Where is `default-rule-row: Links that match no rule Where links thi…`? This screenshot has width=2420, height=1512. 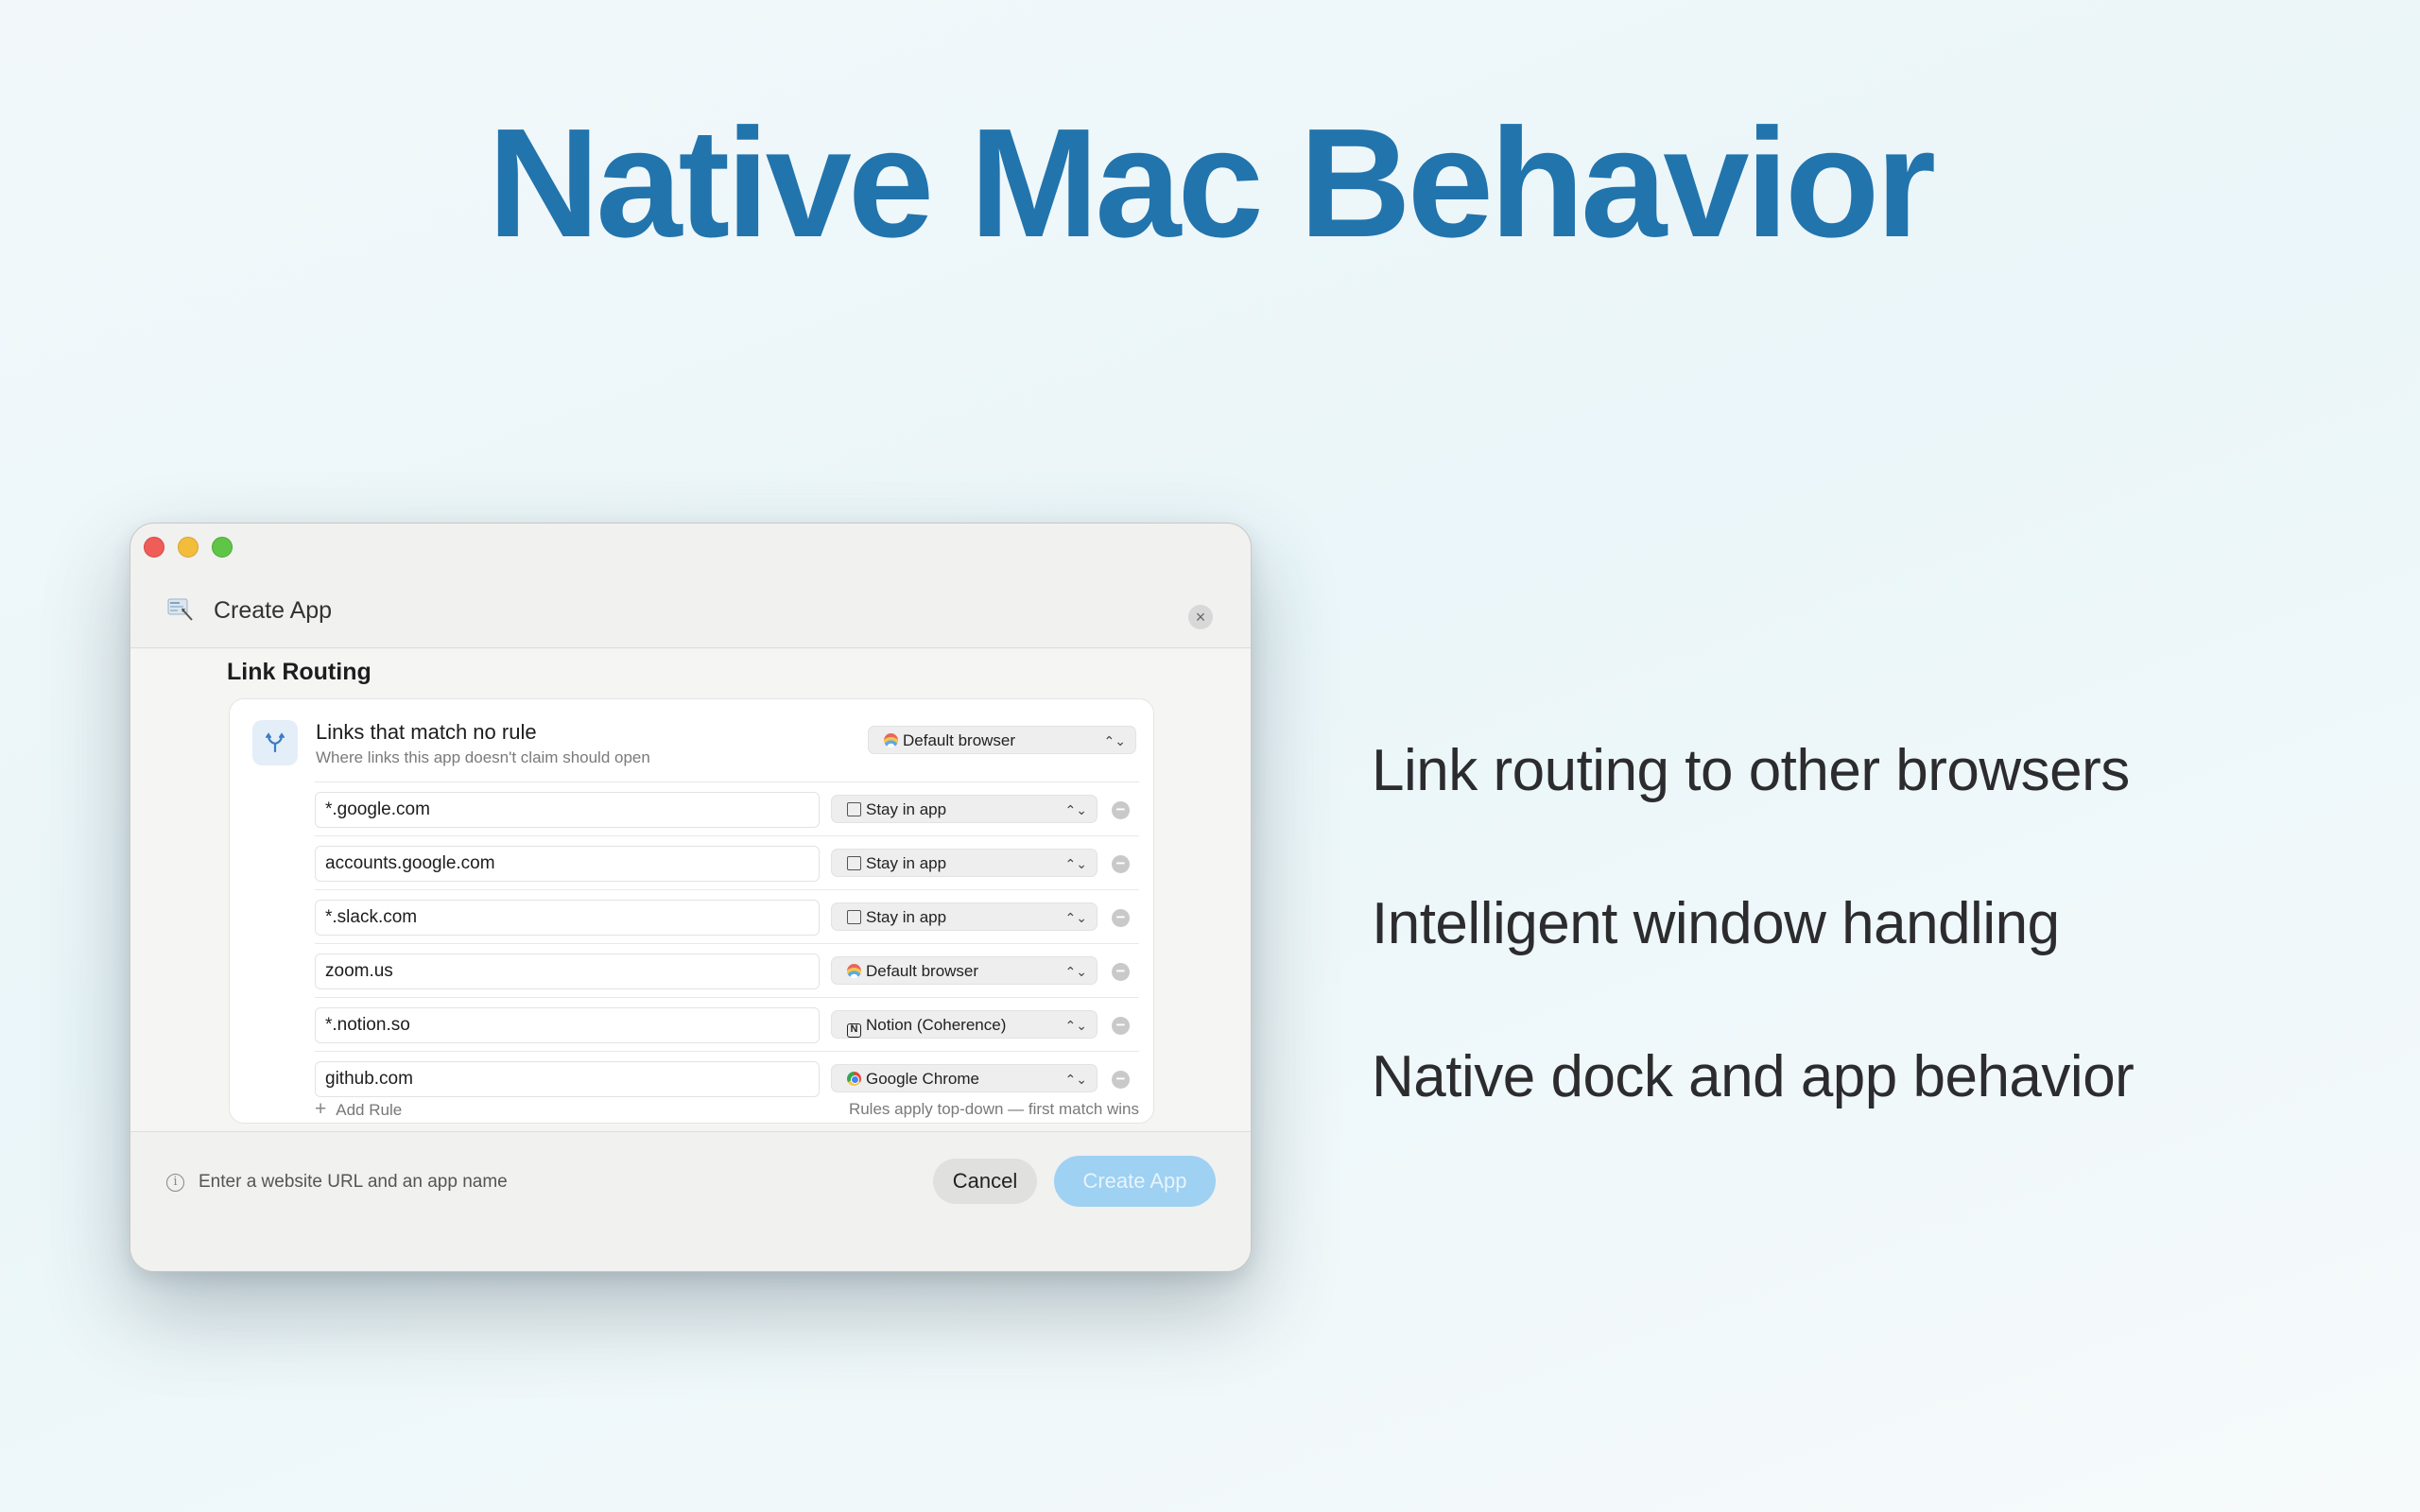 default-rule-row: Links that match no rule Where links thi… is located at coordinates (691, 740).